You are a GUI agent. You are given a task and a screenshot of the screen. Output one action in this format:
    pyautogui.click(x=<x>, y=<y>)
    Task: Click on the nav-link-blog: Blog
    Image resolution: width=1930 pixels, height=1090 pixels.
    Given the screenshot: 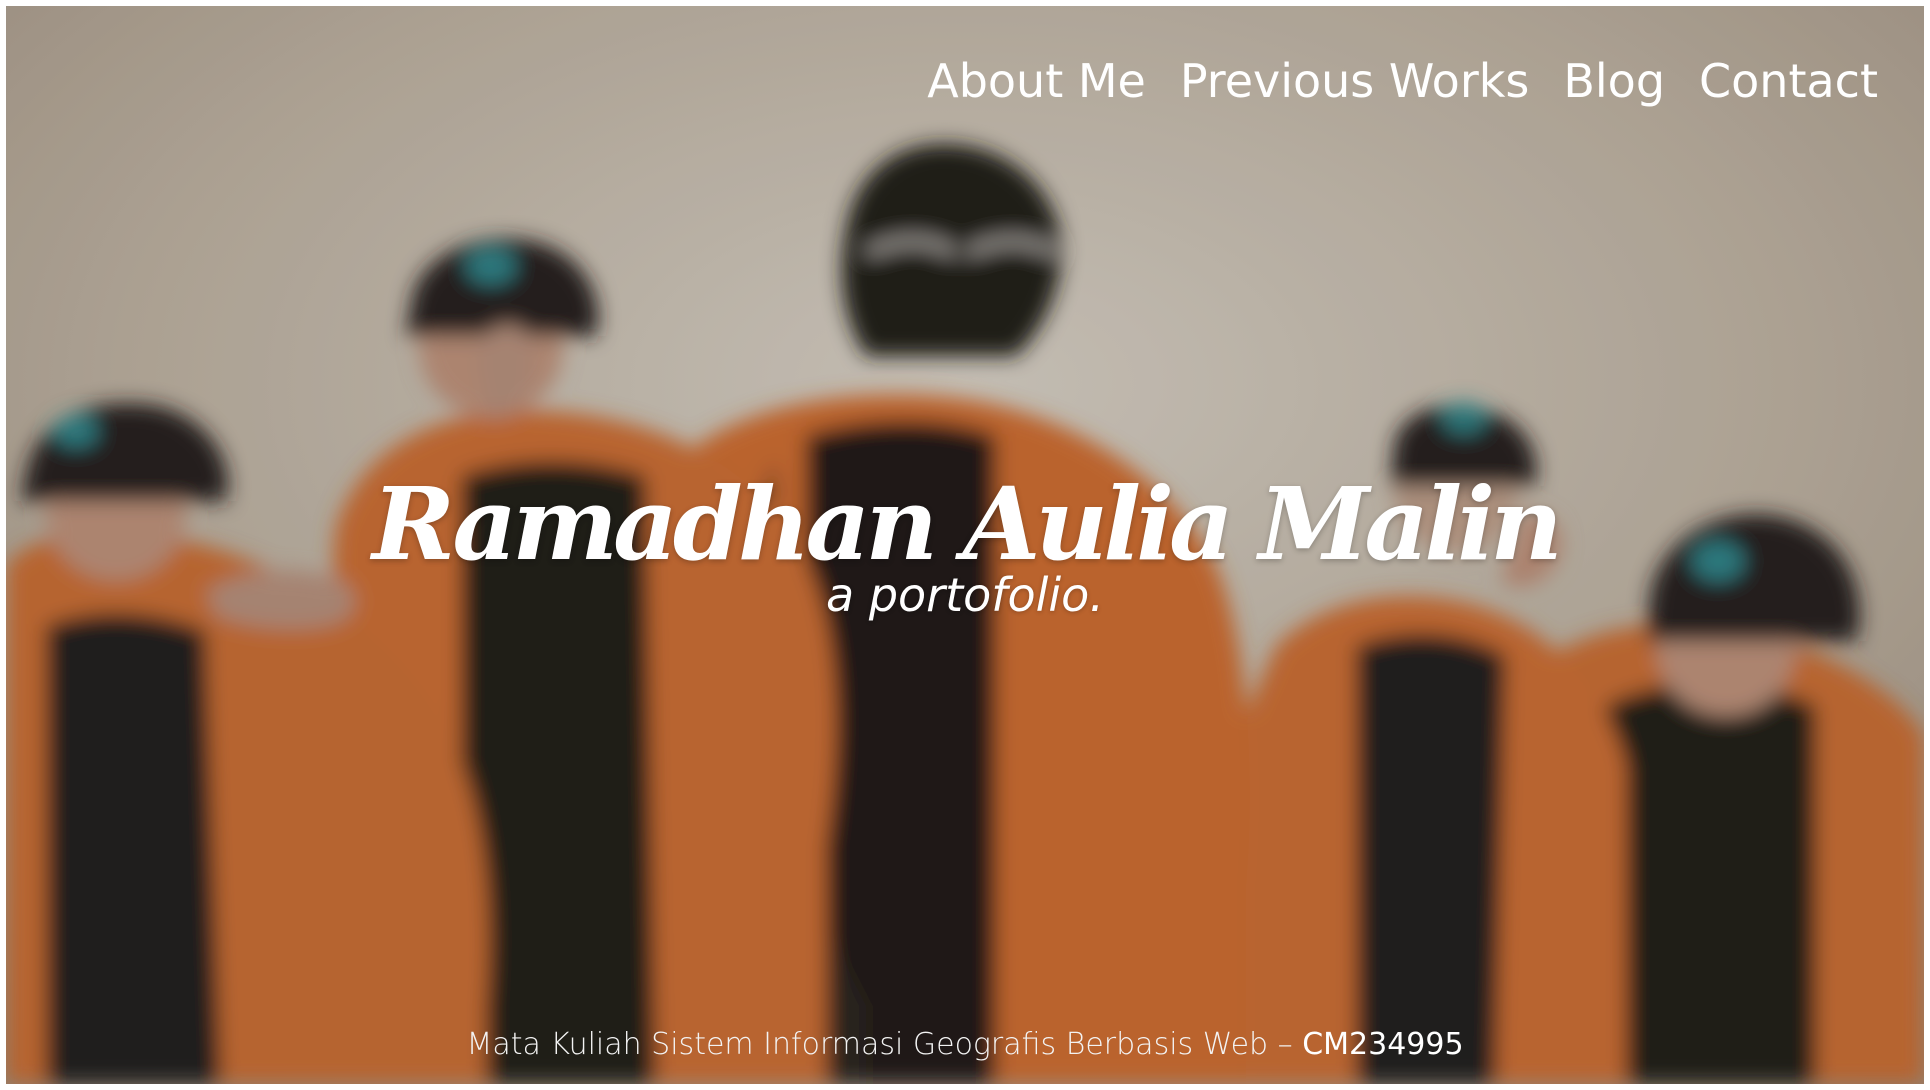 What is the action you would take?
    pyautogui.click(x=1614, y=81)
    